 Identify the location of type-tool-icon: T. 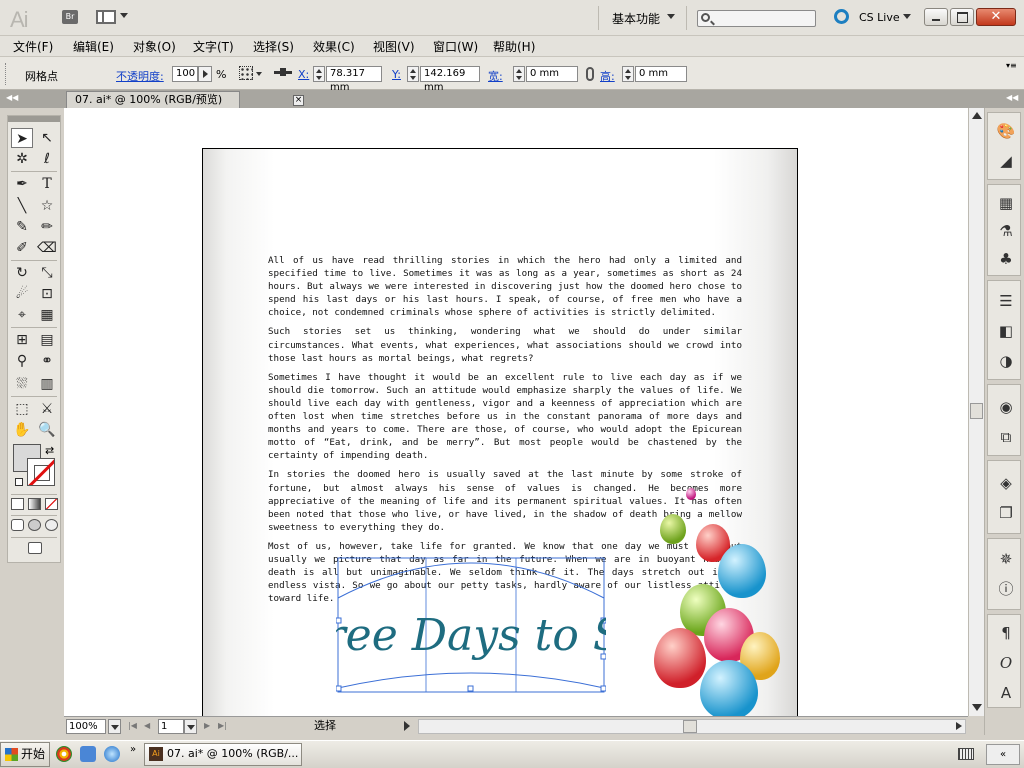
(47, 184).